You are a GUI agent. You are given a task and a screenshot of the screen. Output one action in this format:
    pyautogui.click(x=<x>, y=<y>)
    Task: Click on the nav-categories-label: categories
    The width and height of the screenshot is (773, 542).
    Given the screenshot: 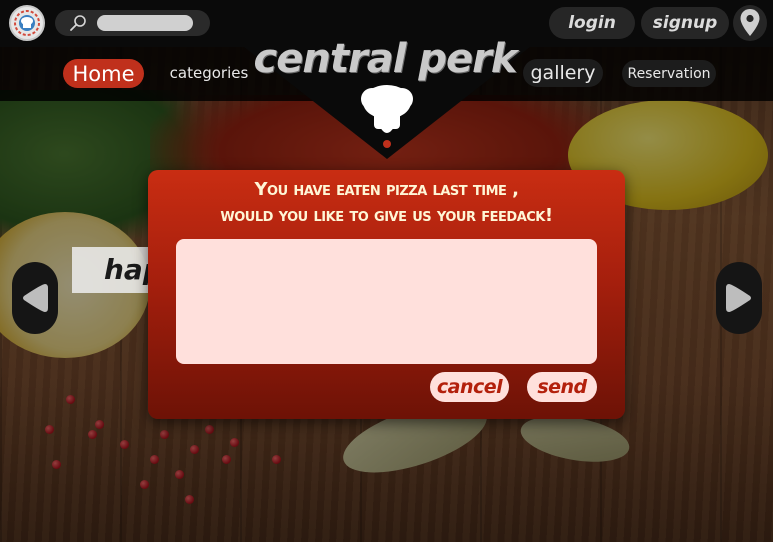 What is the action you would take?
    pyautogui.click(x=209, y=73)
    